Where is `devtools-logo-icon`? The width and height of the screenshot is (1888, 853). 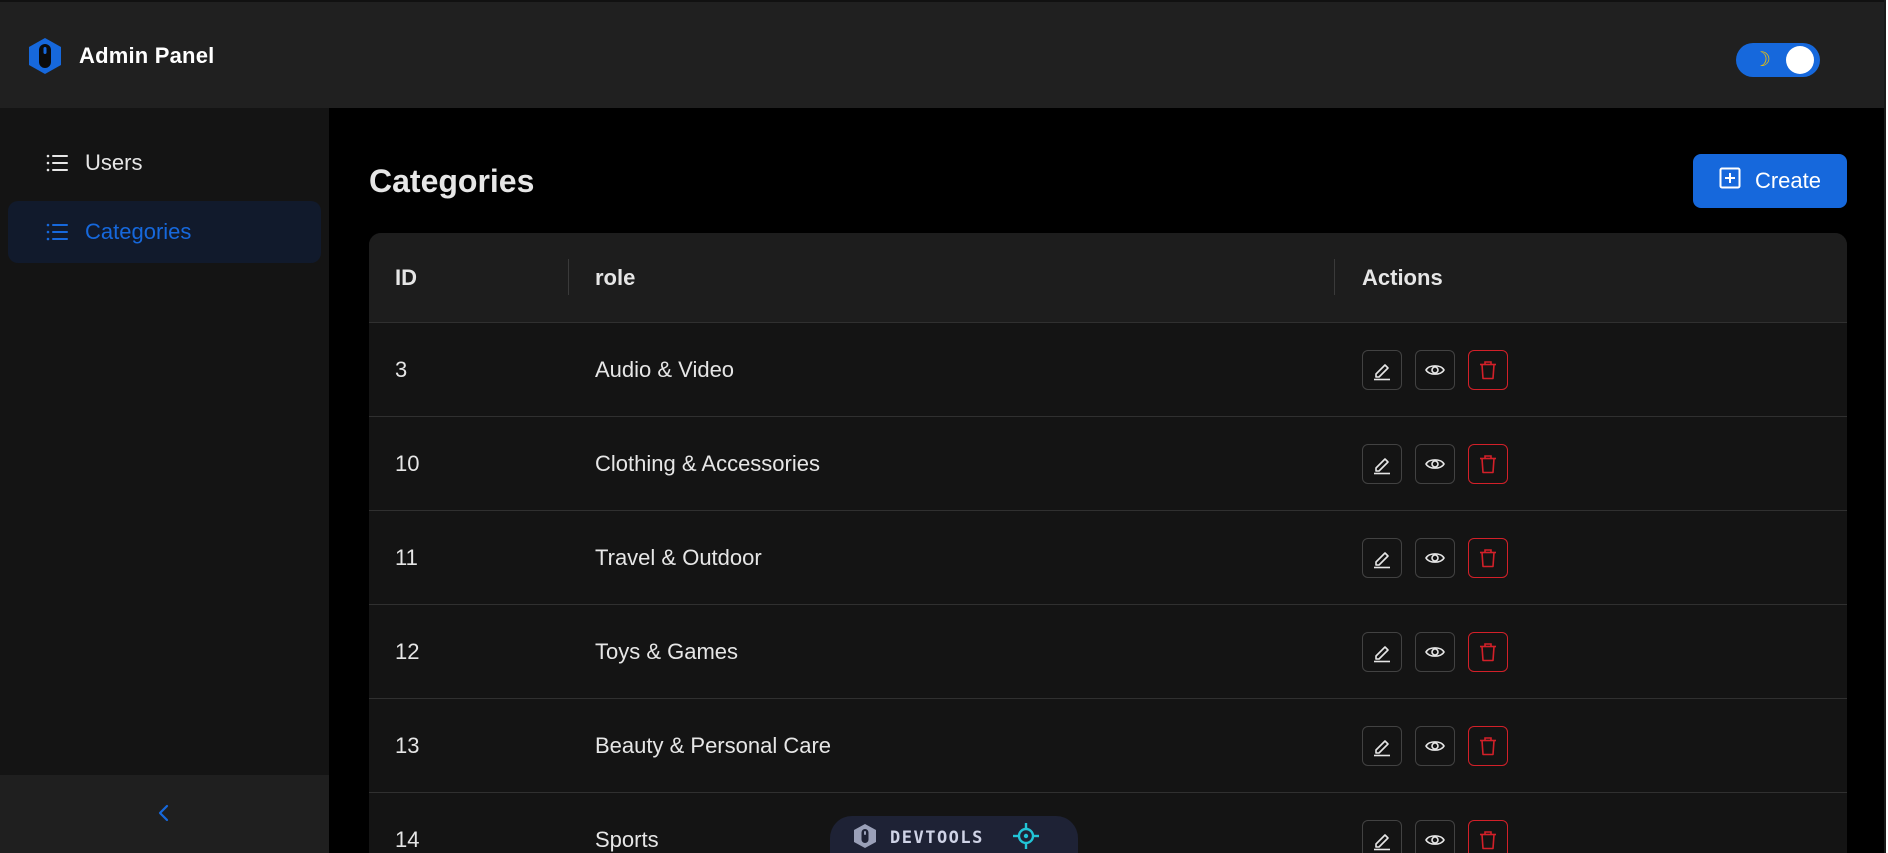
devtools-logo-icon is located at coordinates (865, 838).